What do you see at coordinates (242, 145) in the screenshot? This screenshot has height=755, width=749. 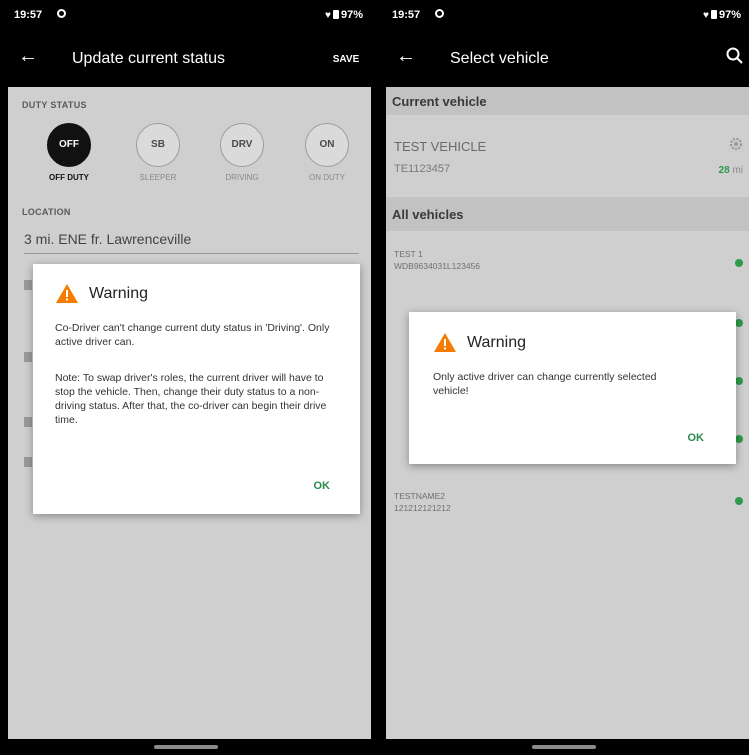 I see `duty-drv-circle: DRV` at bounding box center [242, 145].